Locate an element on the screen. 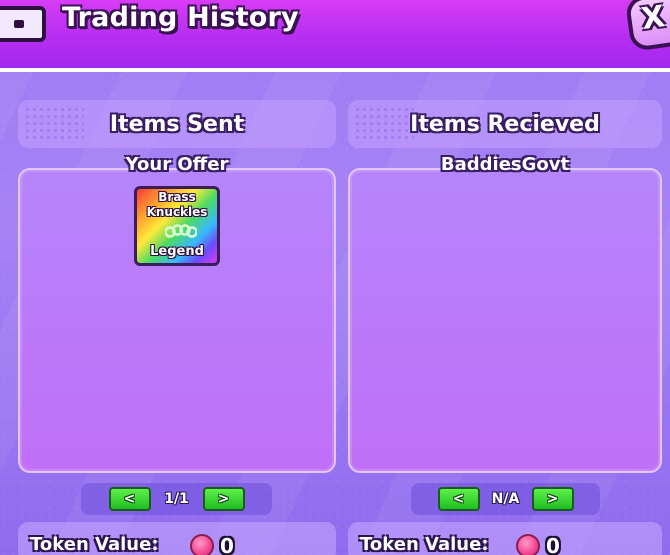 The image size is (670, 555). chest-icon is located at coordinates (23, 24).